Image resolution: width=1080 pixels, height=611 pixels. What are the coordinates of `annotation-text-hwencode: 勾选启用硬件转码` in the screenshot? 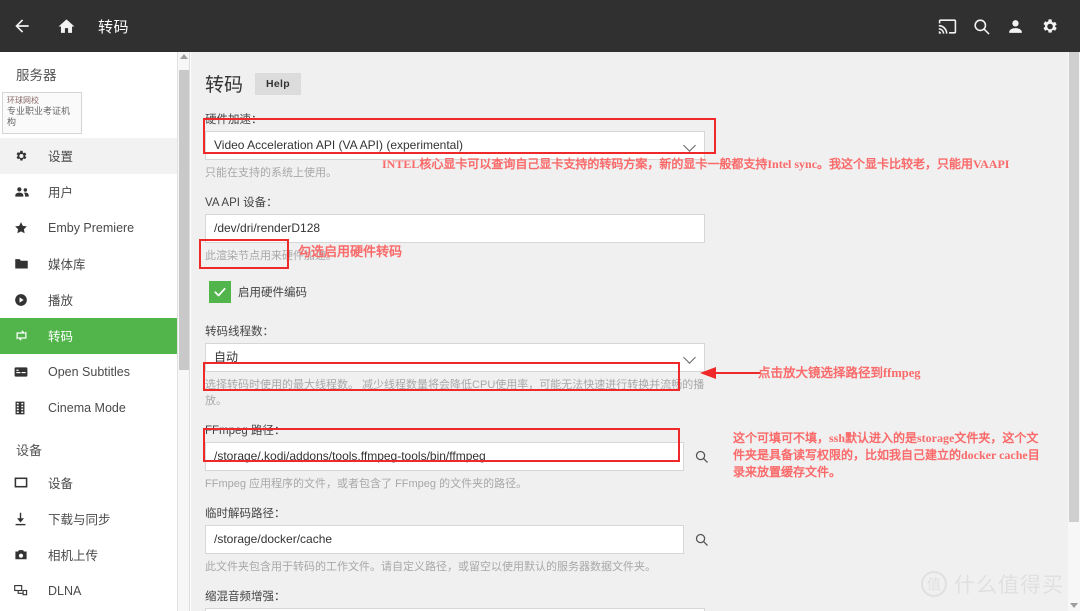 It's located at (350, 251).